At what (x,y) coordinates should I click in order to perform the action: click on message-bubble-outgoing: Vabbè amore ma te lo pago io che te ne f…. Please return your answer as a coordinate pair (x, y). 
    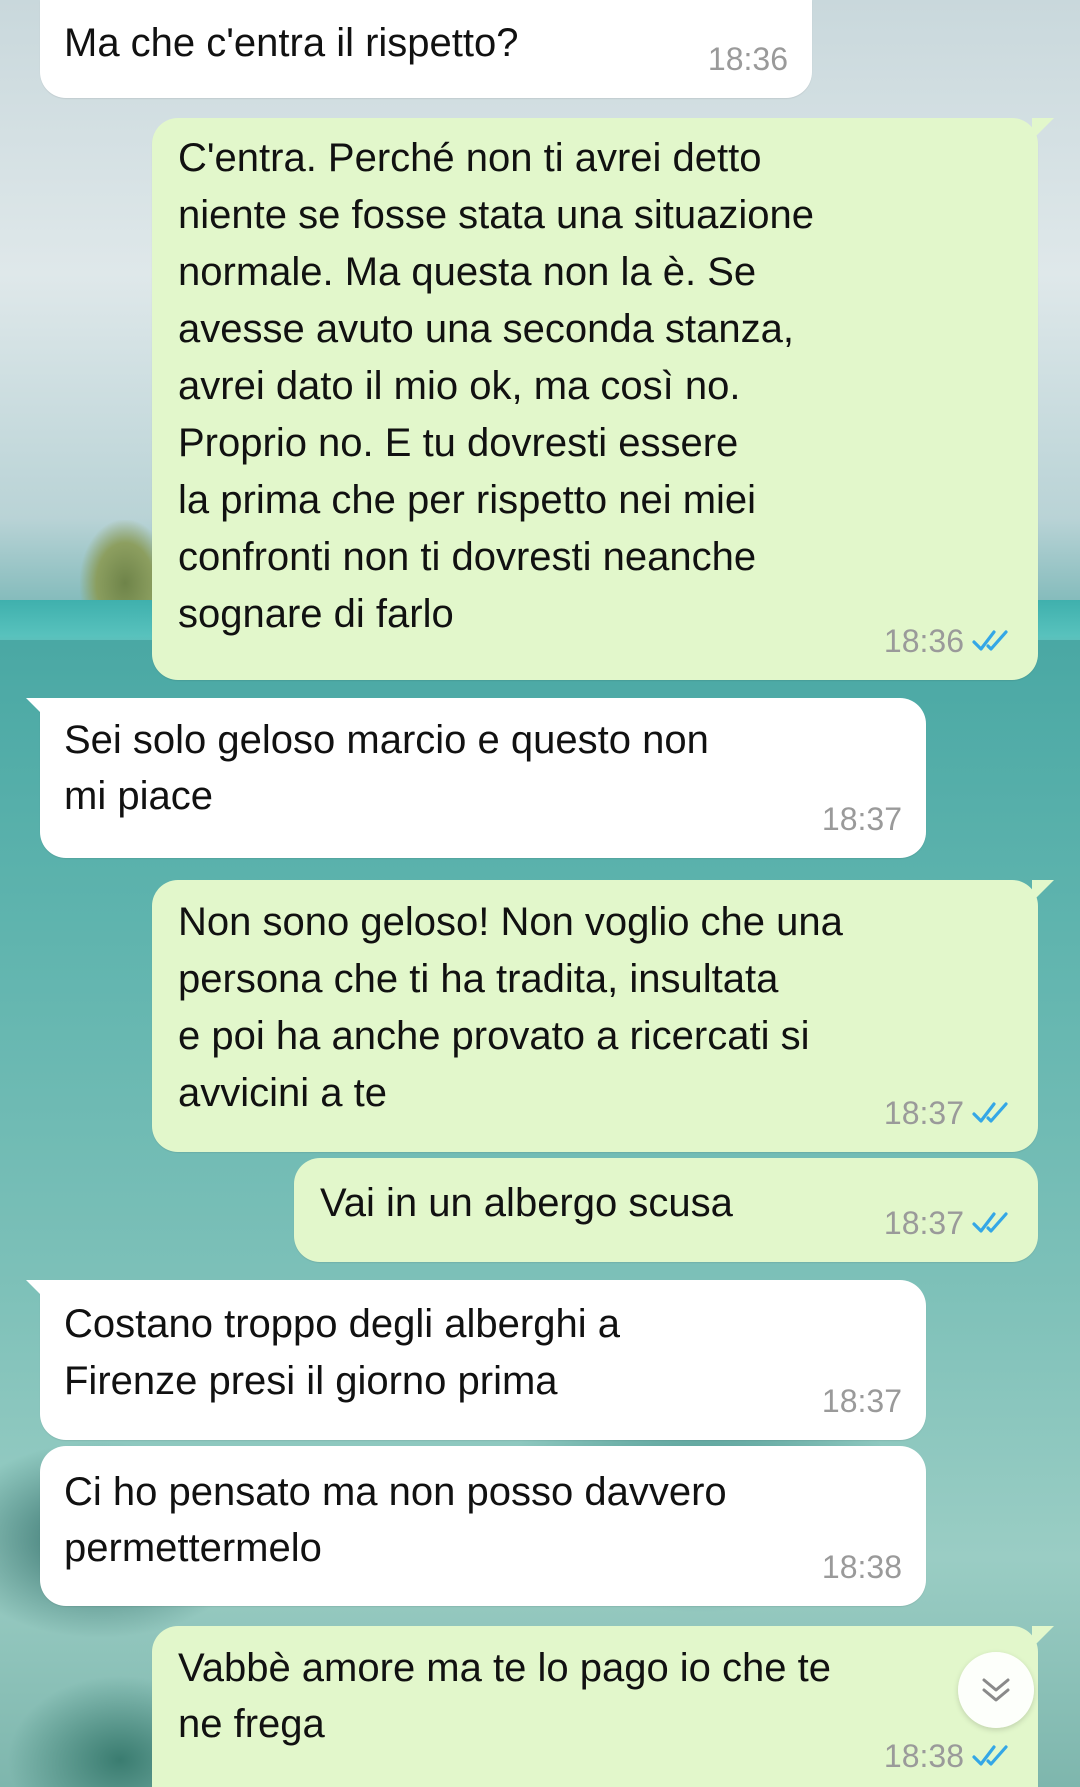
    Looking at the image, I should click on (603, 1706).